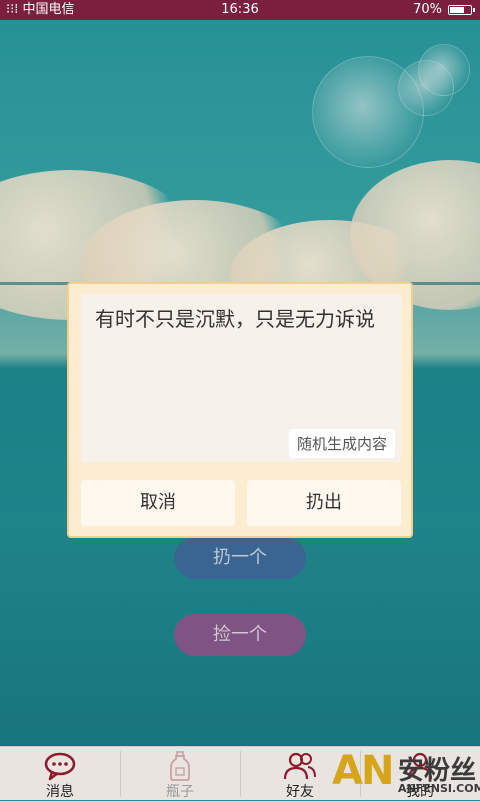 Image resolution: width=480 pixels, height=801 pixels. I want to click on watermark-an: AN, so click(363, 771).